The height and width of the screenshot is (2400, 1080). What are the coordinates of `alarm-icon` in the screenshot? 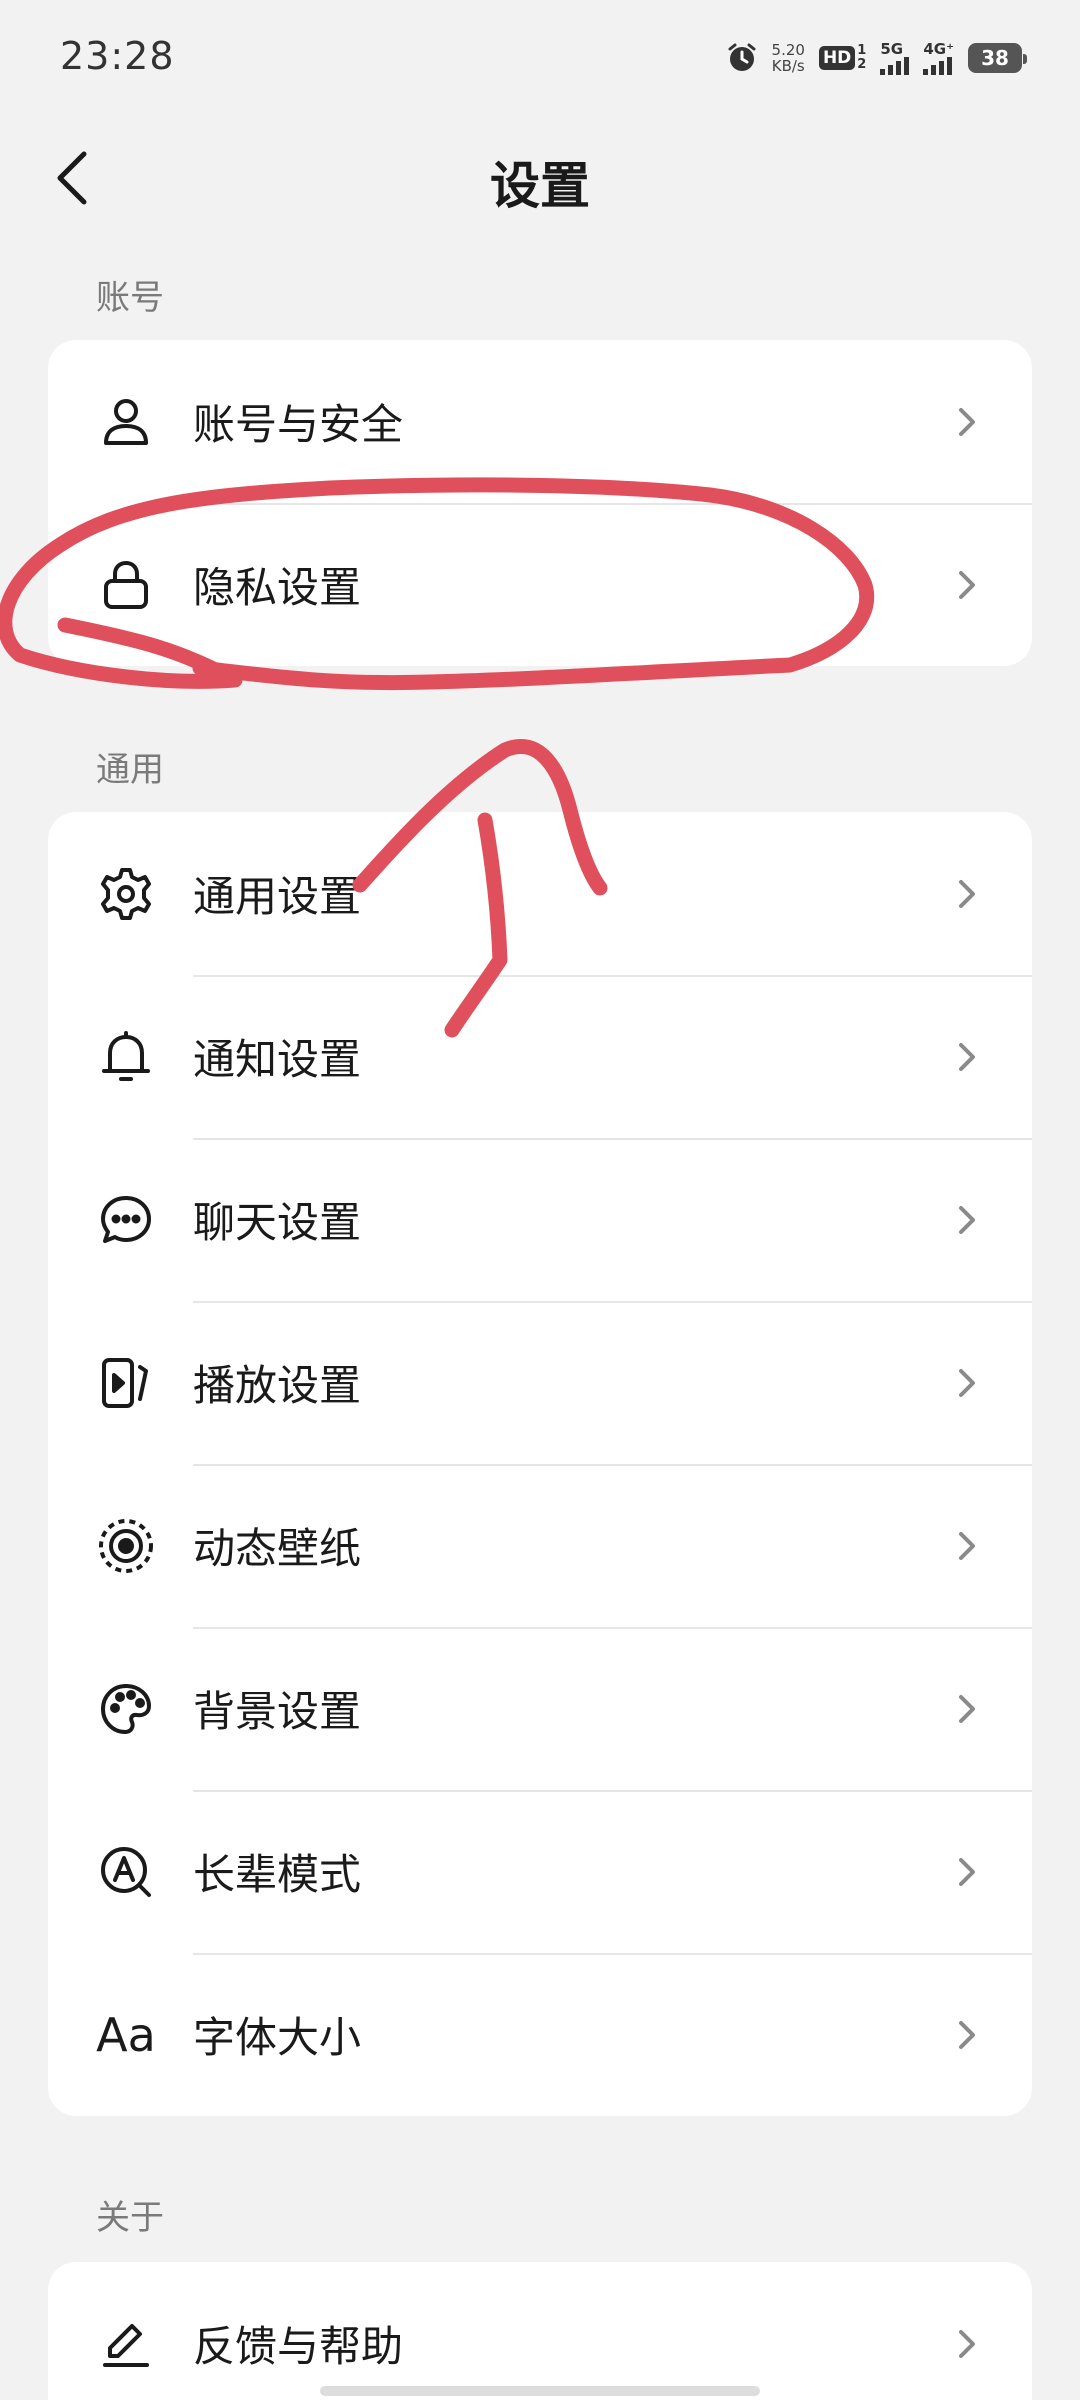 It's located at (742, 57).